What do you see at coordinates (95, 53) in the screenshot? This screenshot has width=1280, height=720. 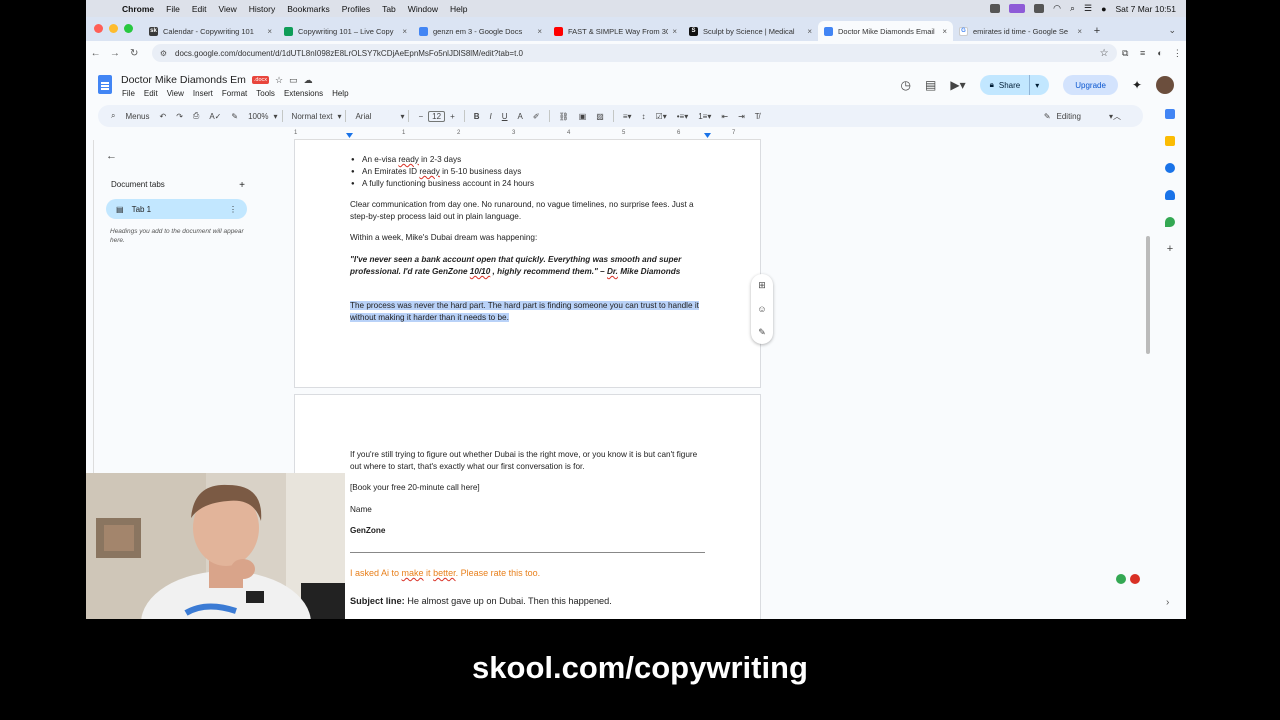 I see `back-arrow-icon: ←` at bounding box center [95, 53].